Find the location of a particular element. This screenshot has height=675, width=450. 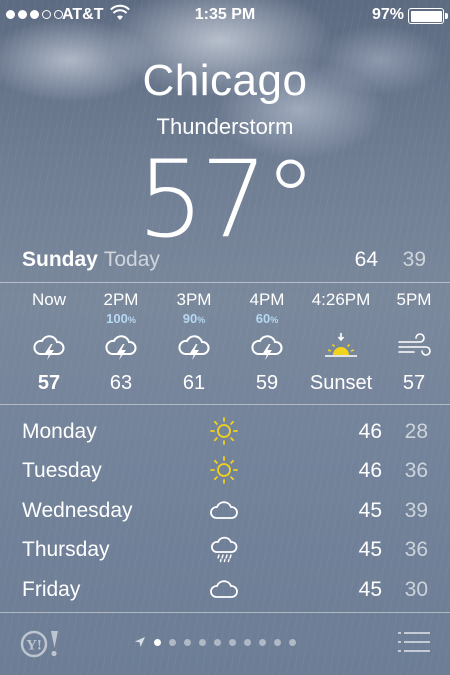

today-low: 39 is located at coordinates (414, 259).